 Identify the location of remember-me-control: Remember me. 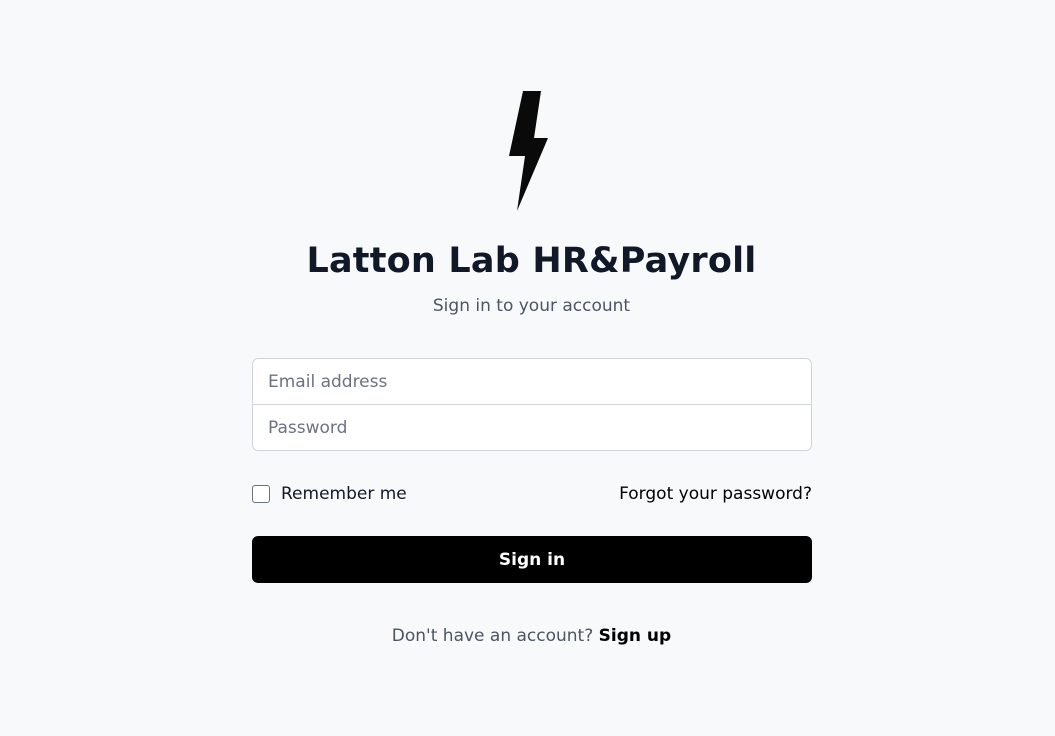
(329, 494).